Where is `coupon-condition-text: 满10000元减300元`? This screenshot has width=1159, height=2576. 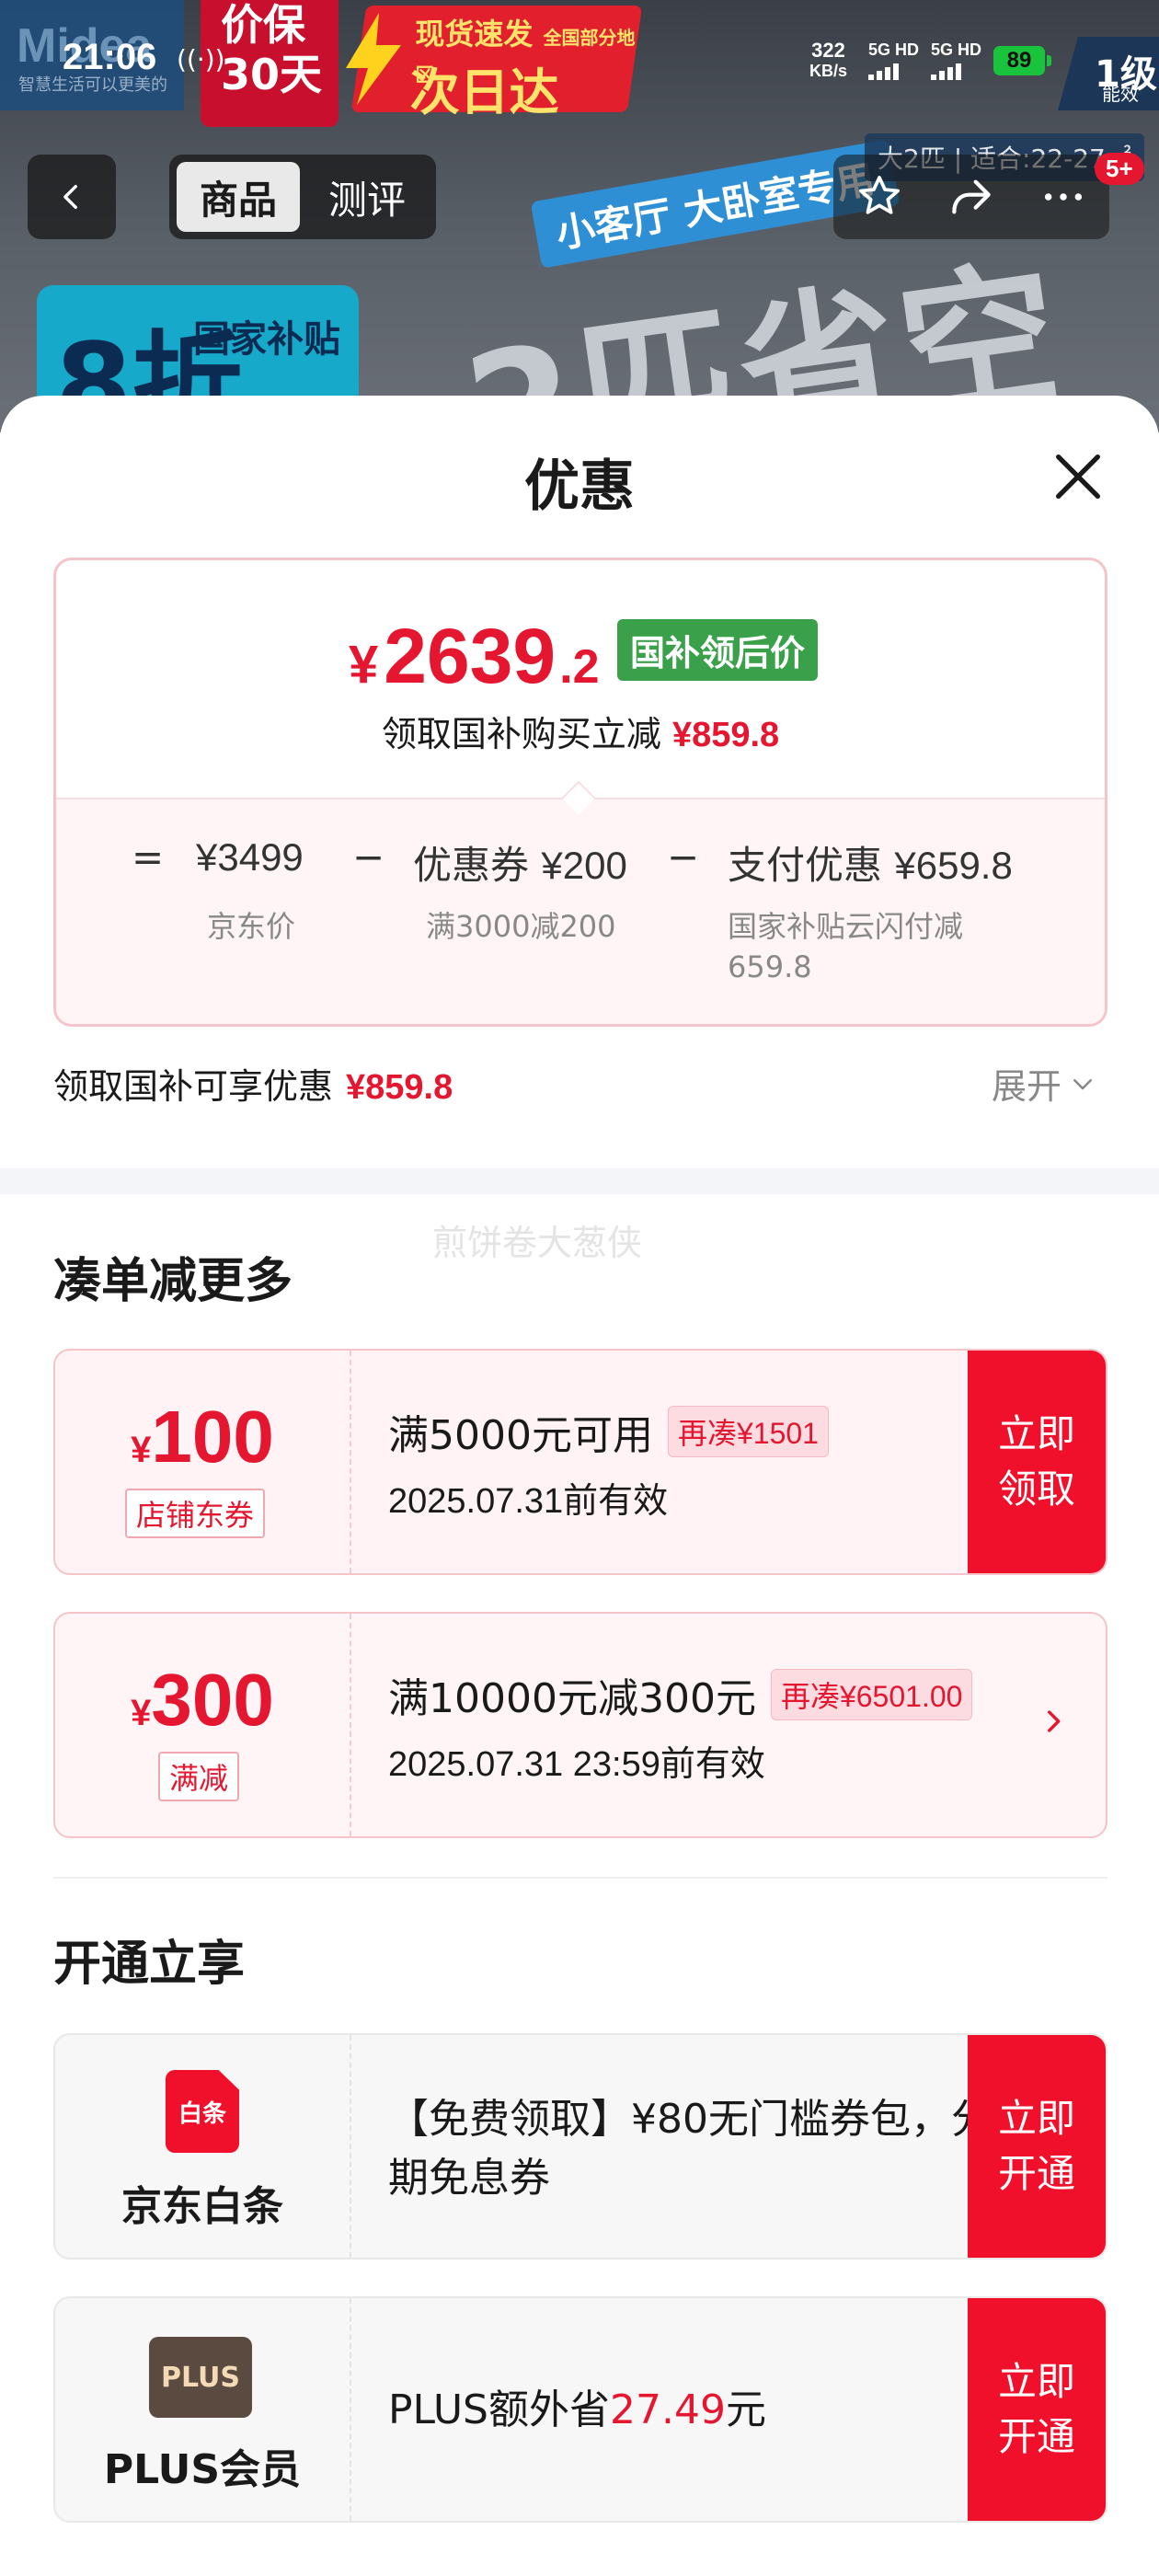
coupon-condition-text: 满10000元减300元 is located at coordinates (572, 1698).